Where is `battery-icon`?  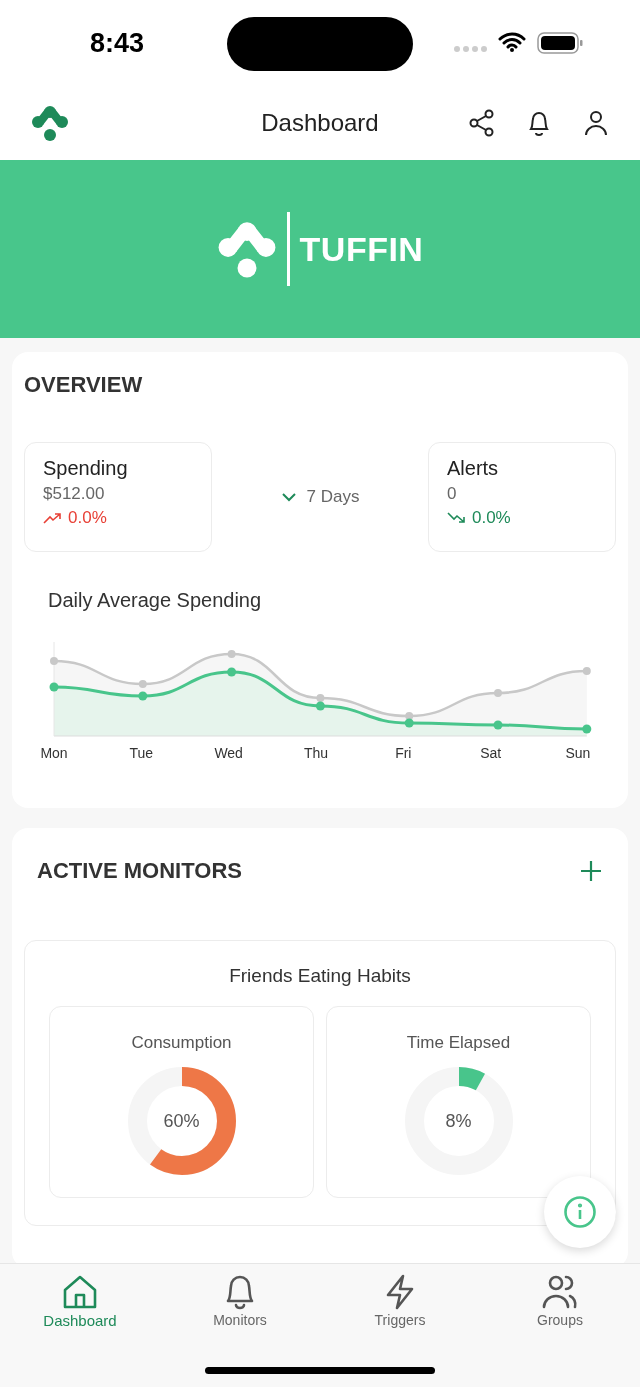 battery-icon is located at coordinates (560, 43).